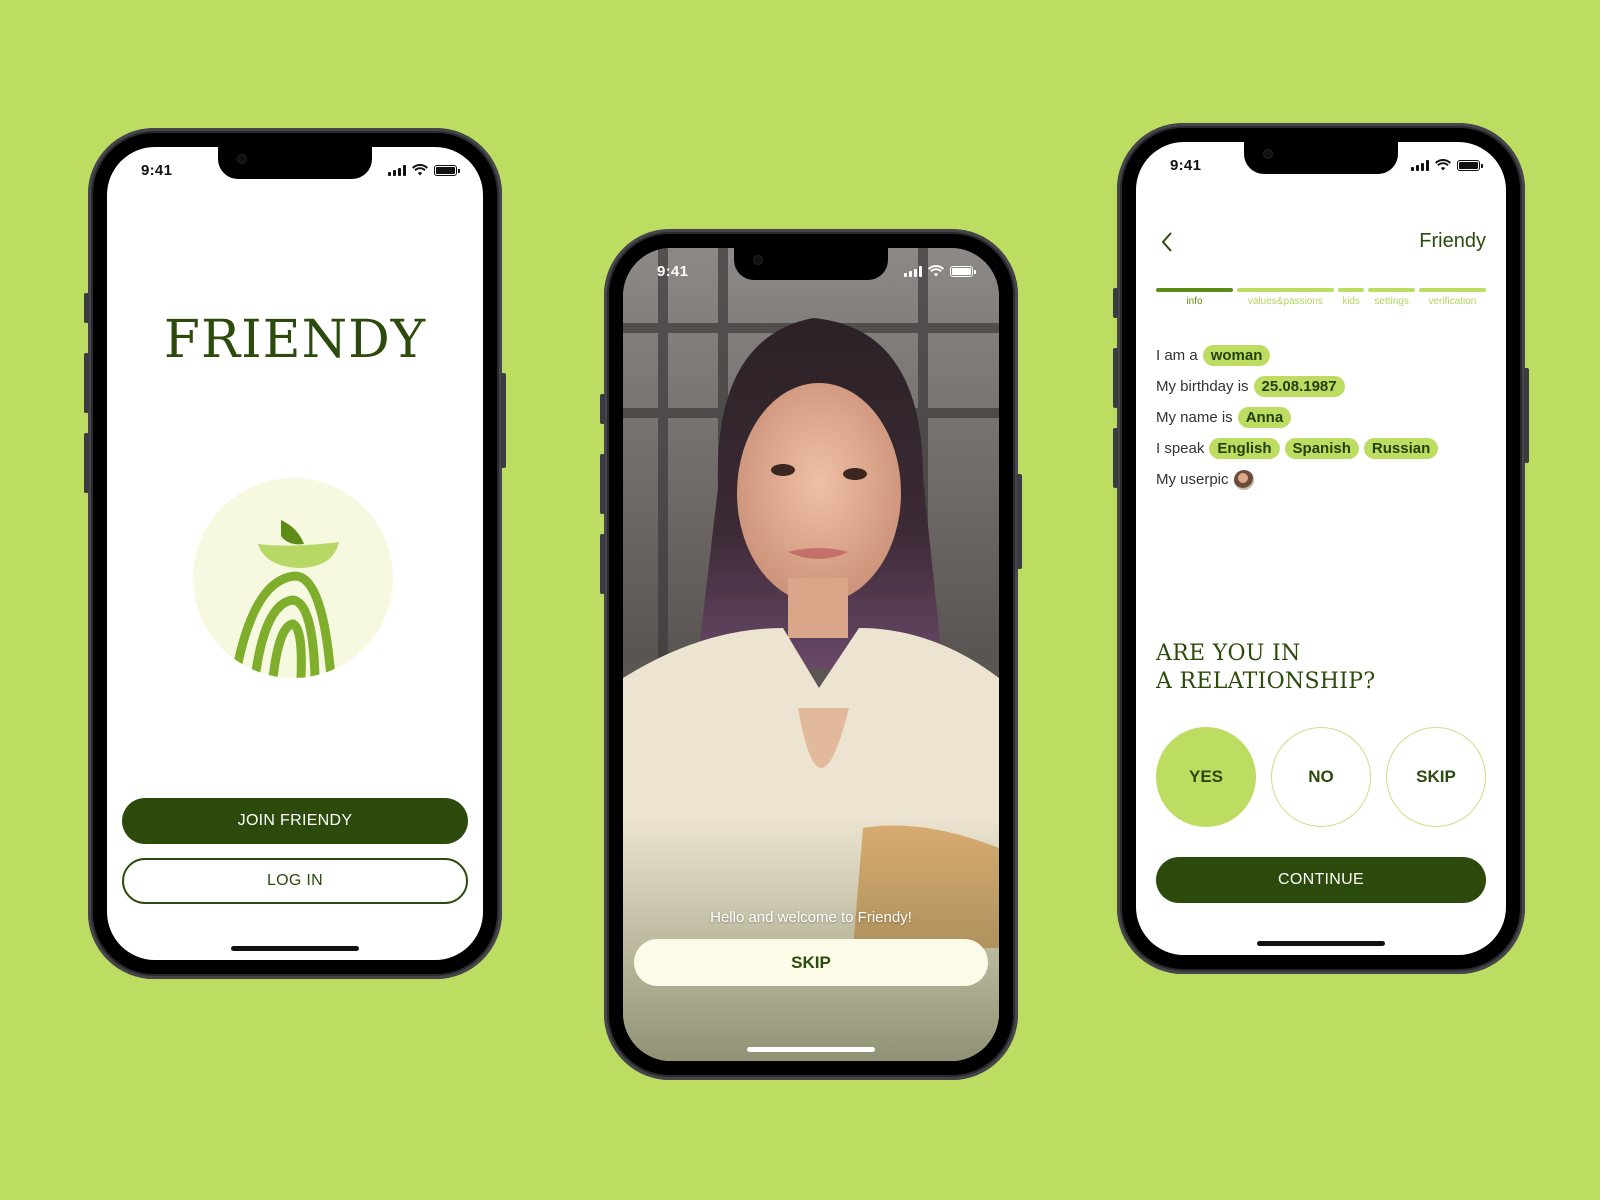 This screenshot has height=1200, width=1600. What do you see at coordinates (1243, 479) in the screenshot?
I see `userpic-avatar` at bounding box center [1243, 479].